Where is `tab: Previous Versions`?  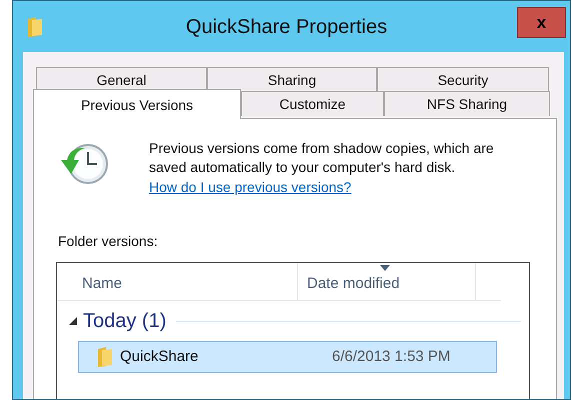 tab: Previous Versions is located at coordinates (137, 104).